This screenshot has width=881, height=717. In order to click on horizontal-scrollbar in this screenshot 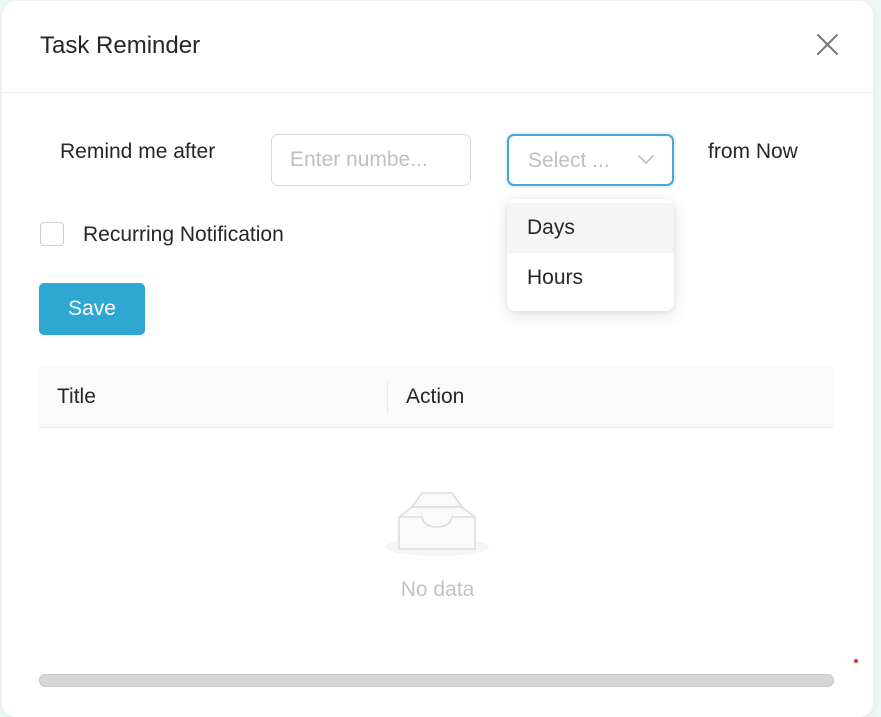, I will do `click(436, 680)`.